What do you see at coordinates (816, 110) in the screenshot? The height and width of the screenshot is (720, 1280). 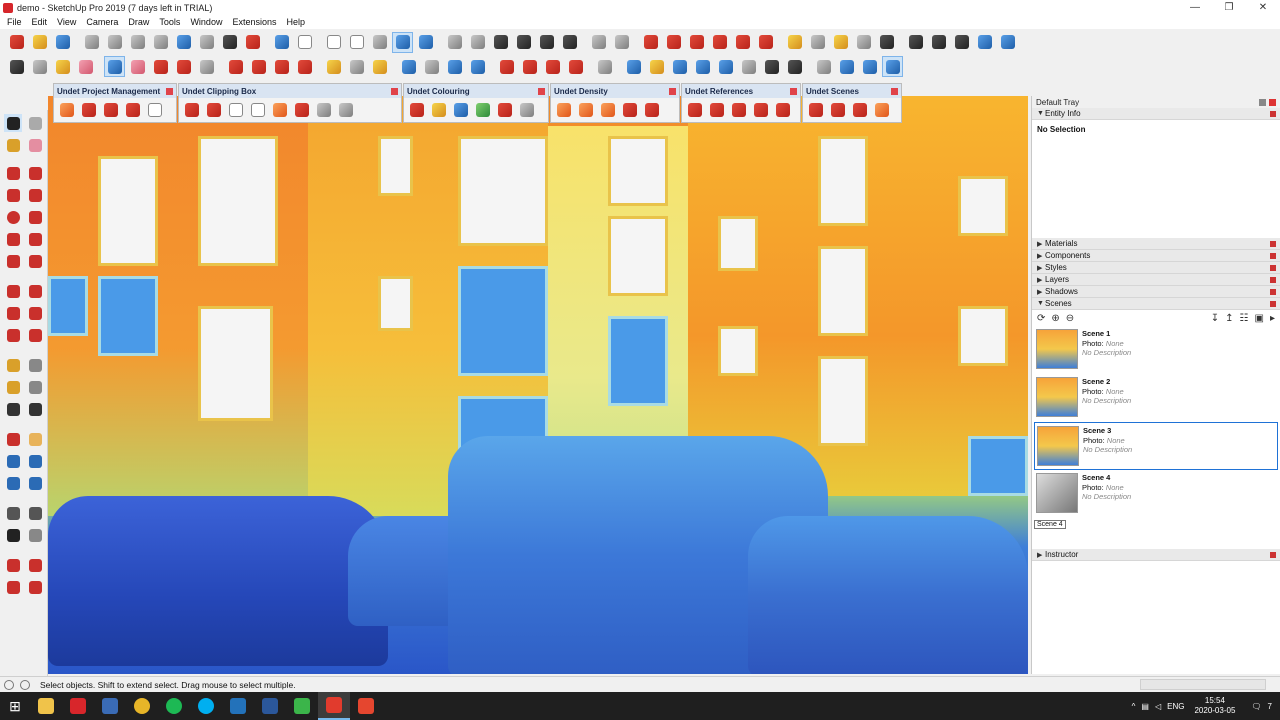 I see `scene-add-icon` at bounding box center [816, 110].